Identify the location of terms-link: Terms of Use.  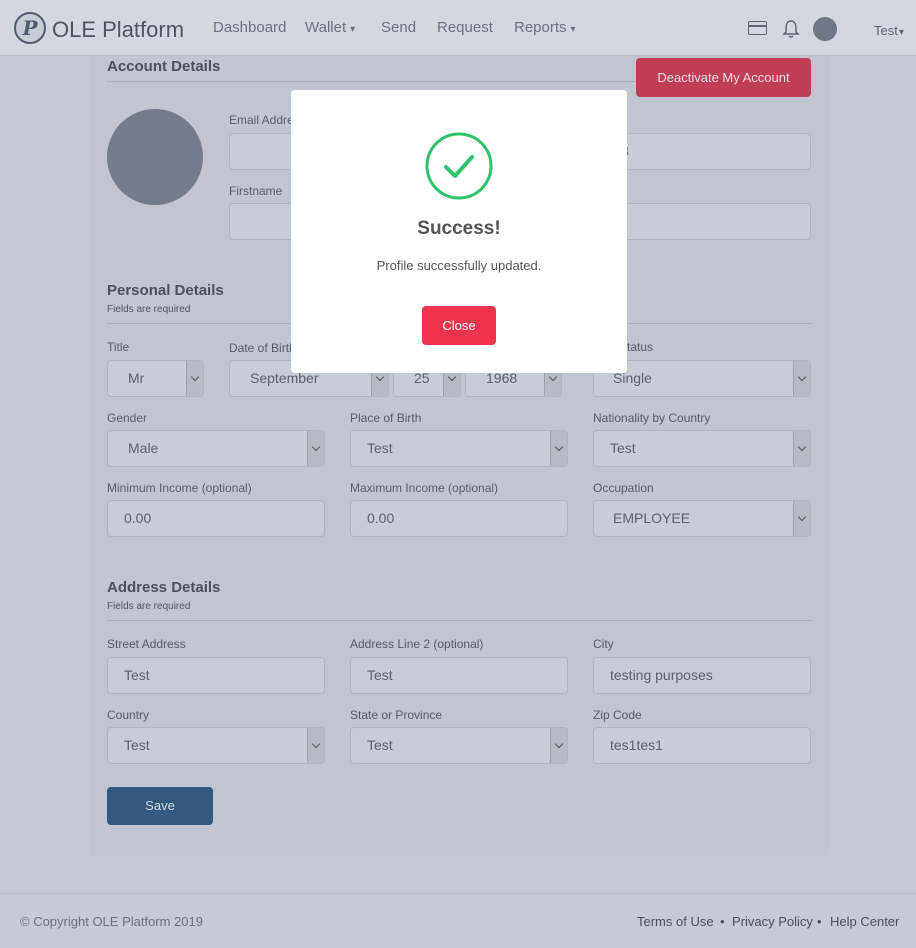
(675, 921).